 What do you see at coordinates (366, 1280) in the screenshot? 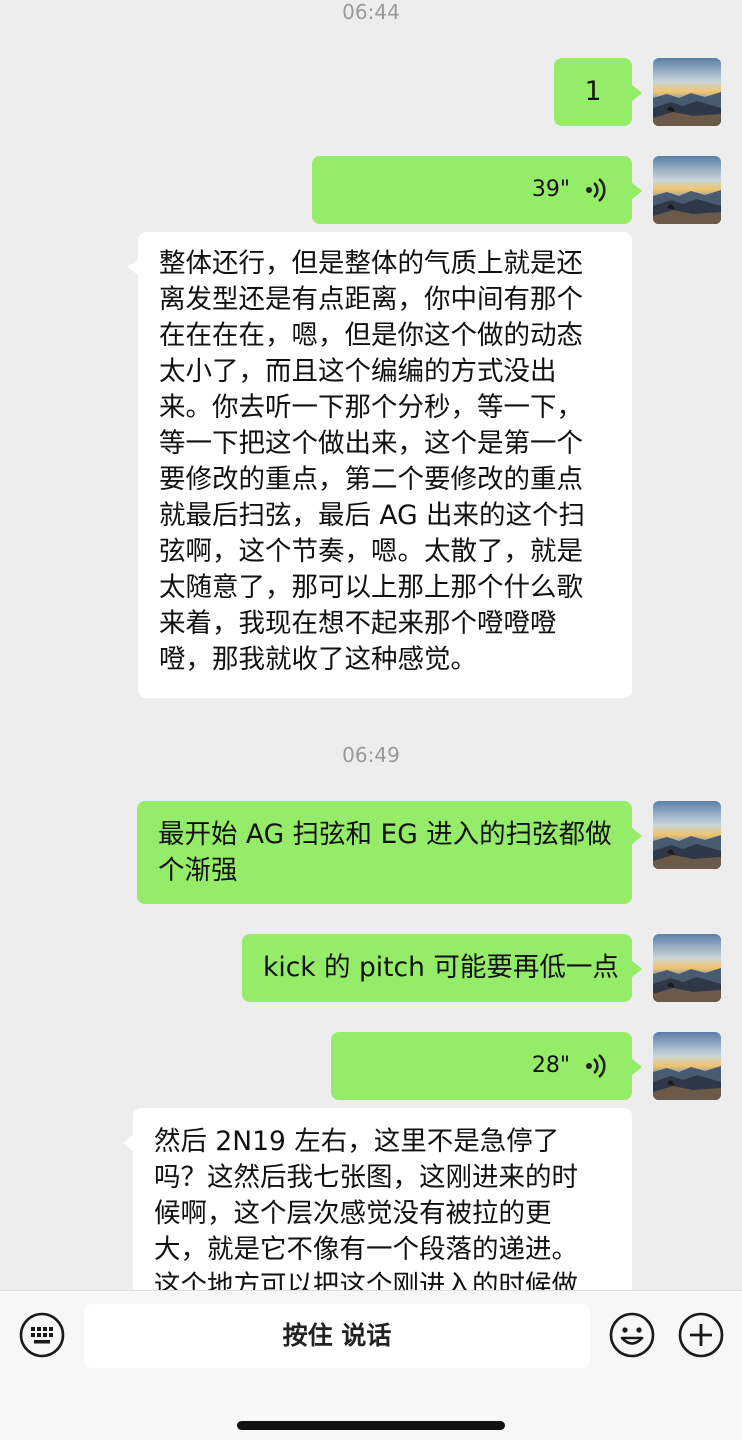
I see `message-line: 这个地方可以把这个刚进入的时候做` at bounding box center [366, 1280].